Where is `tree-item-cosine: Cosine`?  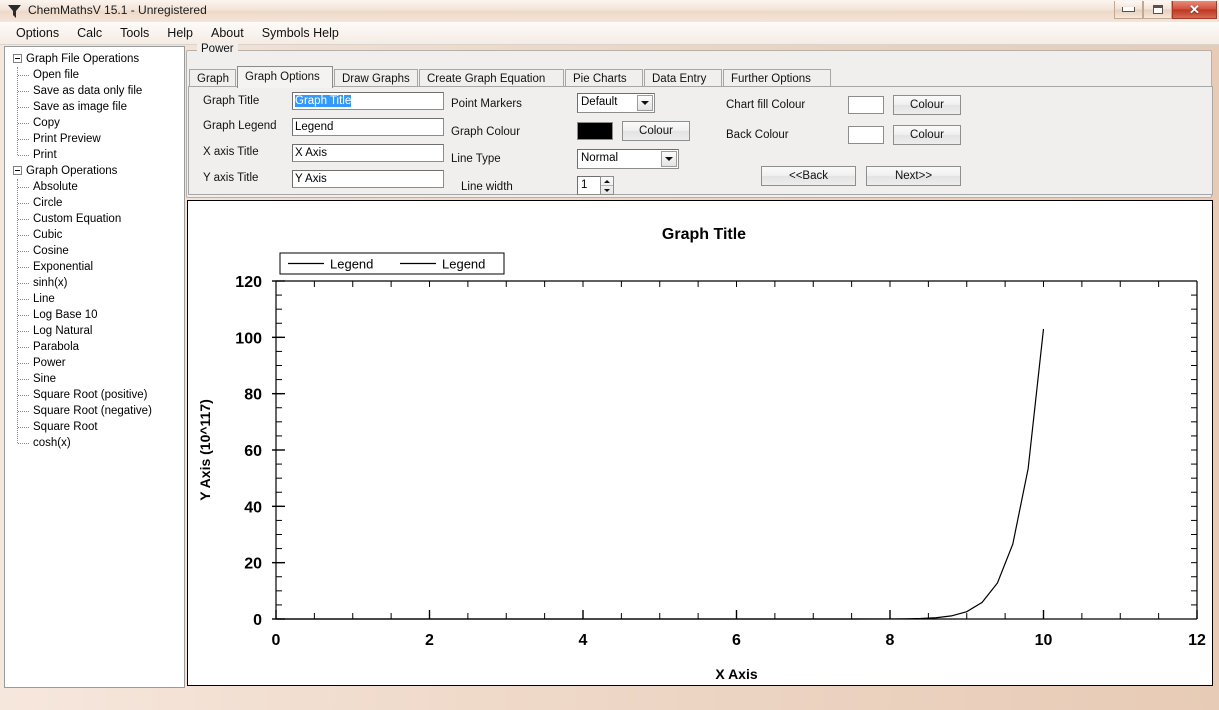
tree-item-cosine: Cosine is located at coordinates (94, 251).